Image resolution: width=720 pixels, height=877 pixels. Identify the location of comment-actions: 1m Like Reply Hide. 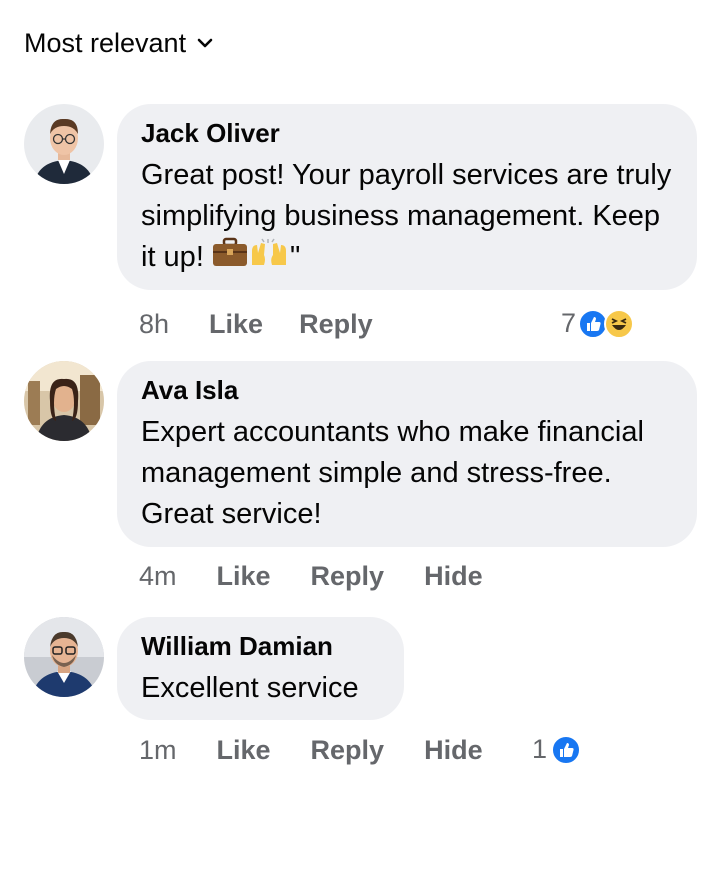
(311, 750).